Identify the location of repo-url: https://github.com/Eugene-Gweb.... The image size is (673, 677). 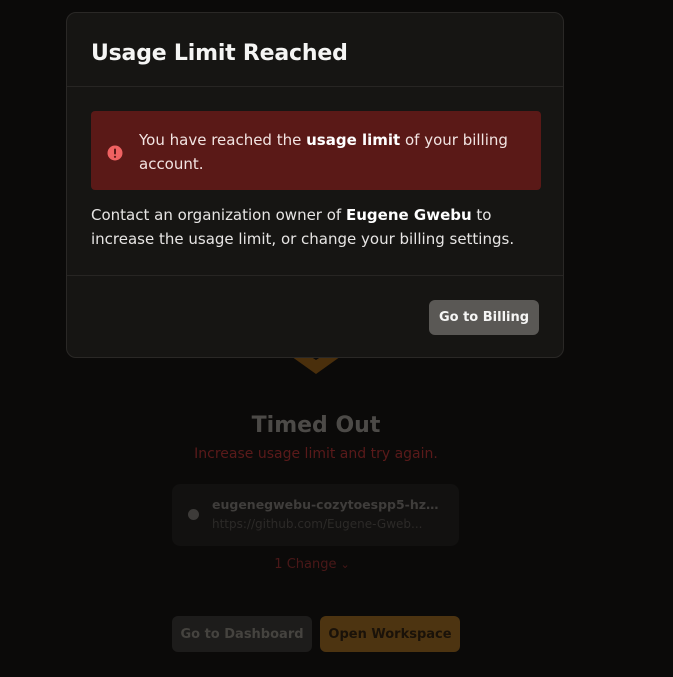
(327, 524).